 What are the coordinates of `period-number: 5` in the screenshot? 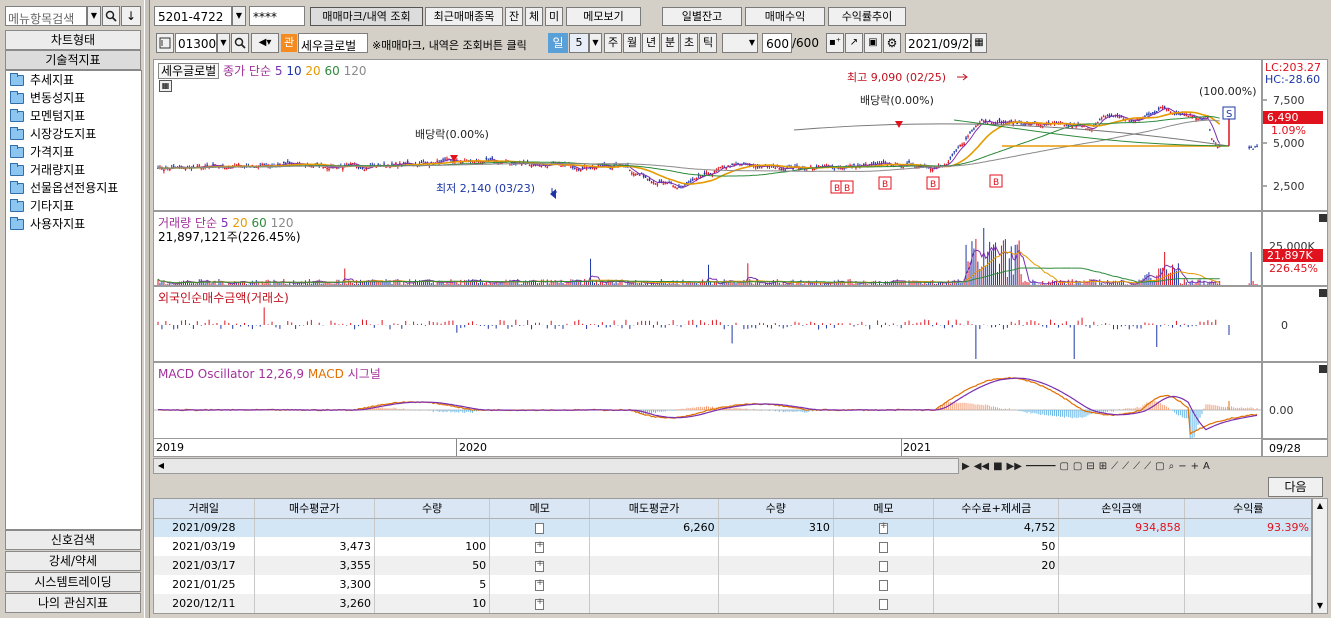 It's located at (579, 43).